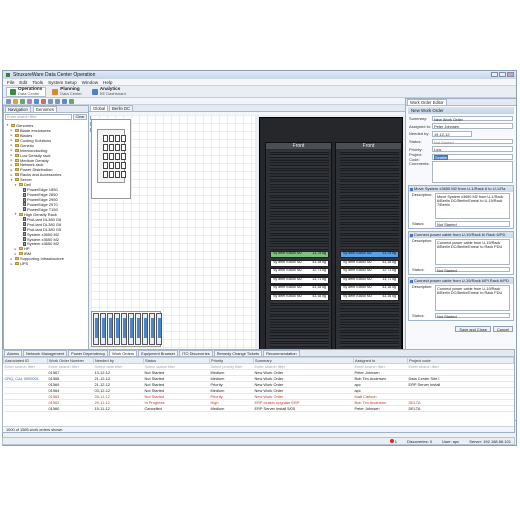 The height and width of the screenshot is (520, 520). I want to click on tab-genomes: Genomes, so click(44, 109).